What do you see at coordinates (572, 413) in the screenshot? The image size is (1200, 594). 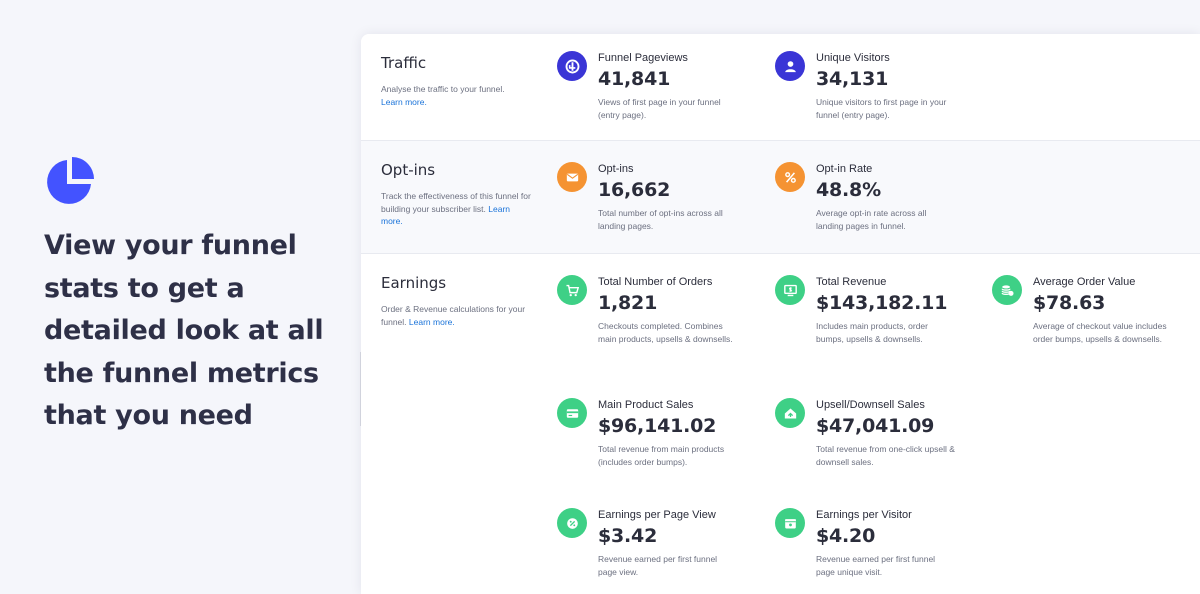 I see `card-icon` at bounding box center [572, 413].